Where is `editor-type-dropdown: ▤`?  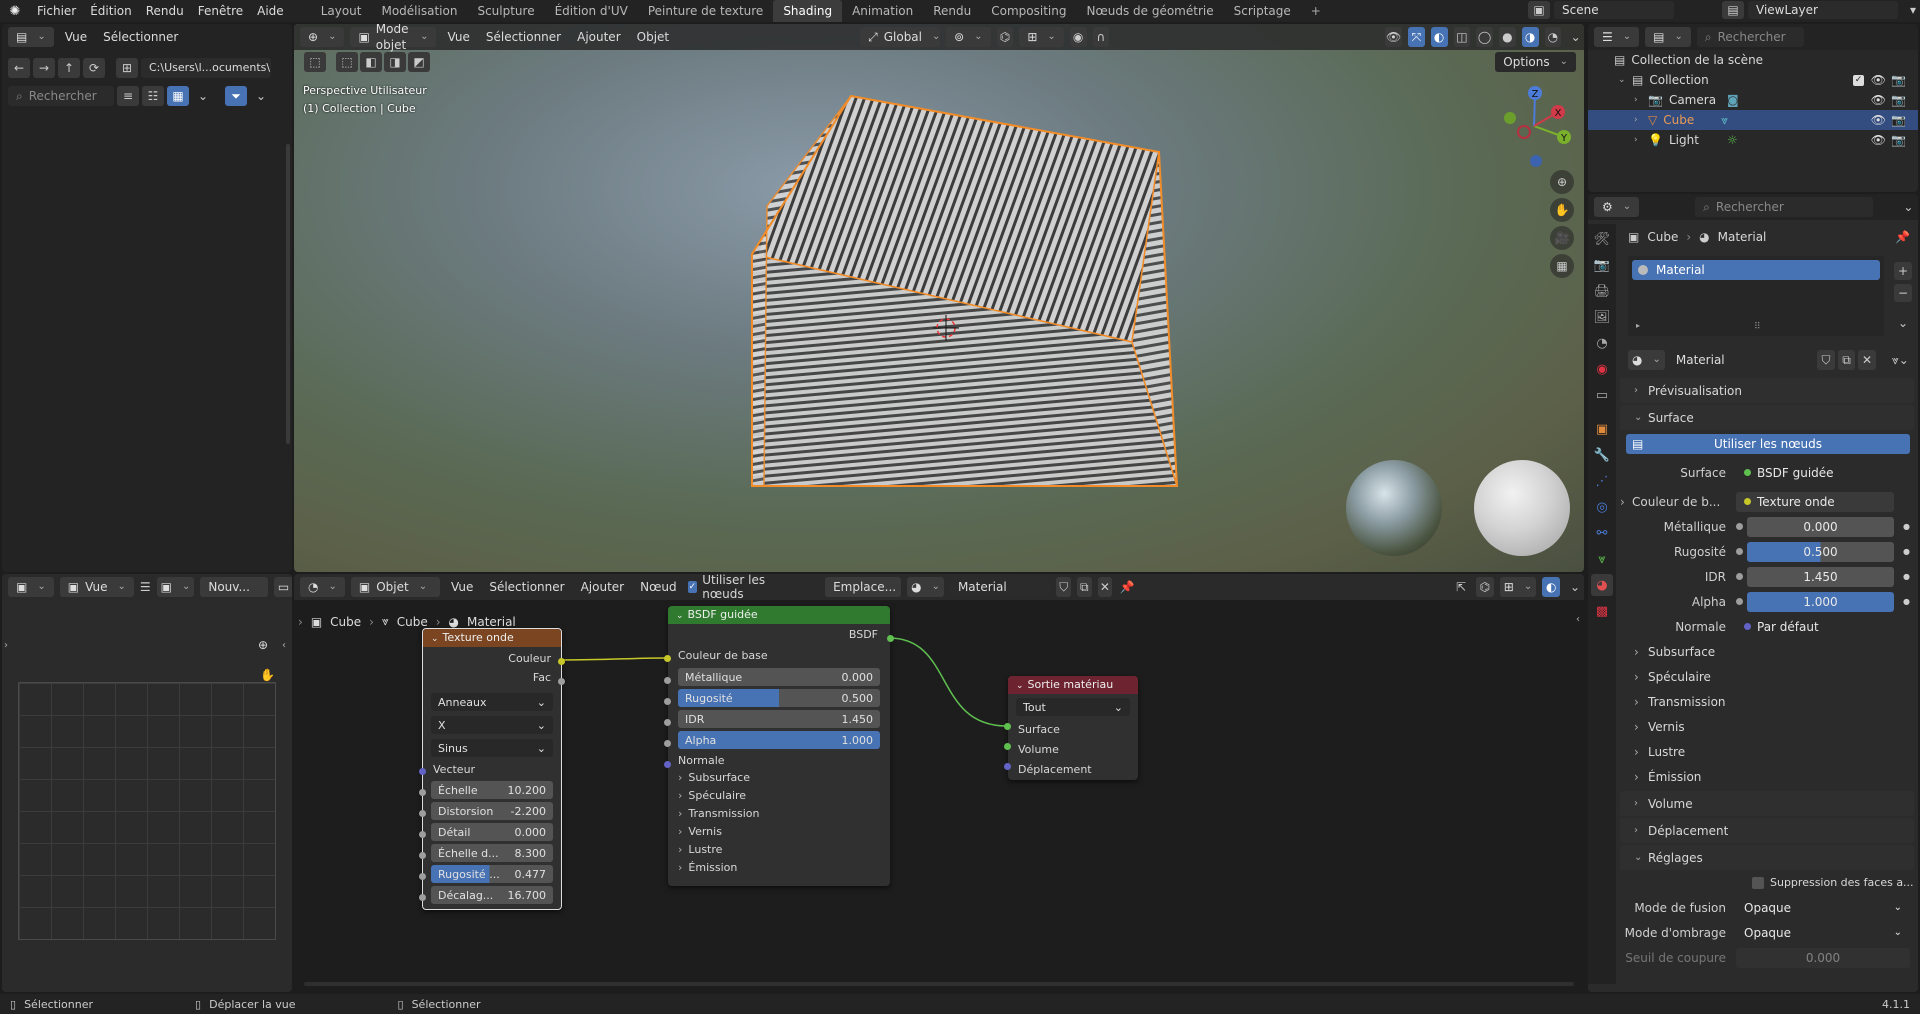 editor-type-dropdown: ▤ is located at coordinates (31, 37).